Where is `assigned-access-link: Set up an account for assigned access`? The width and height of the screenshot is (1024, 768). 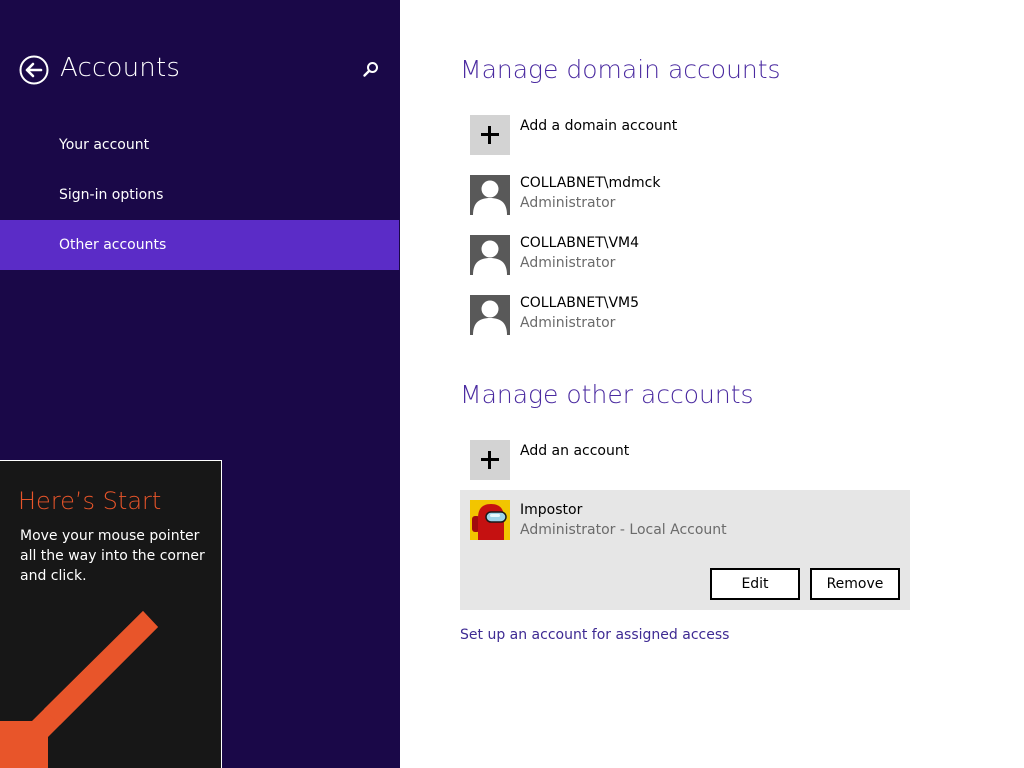 assigned-access-link: Set up an account for assigned access is located at coordinates (594, 635).